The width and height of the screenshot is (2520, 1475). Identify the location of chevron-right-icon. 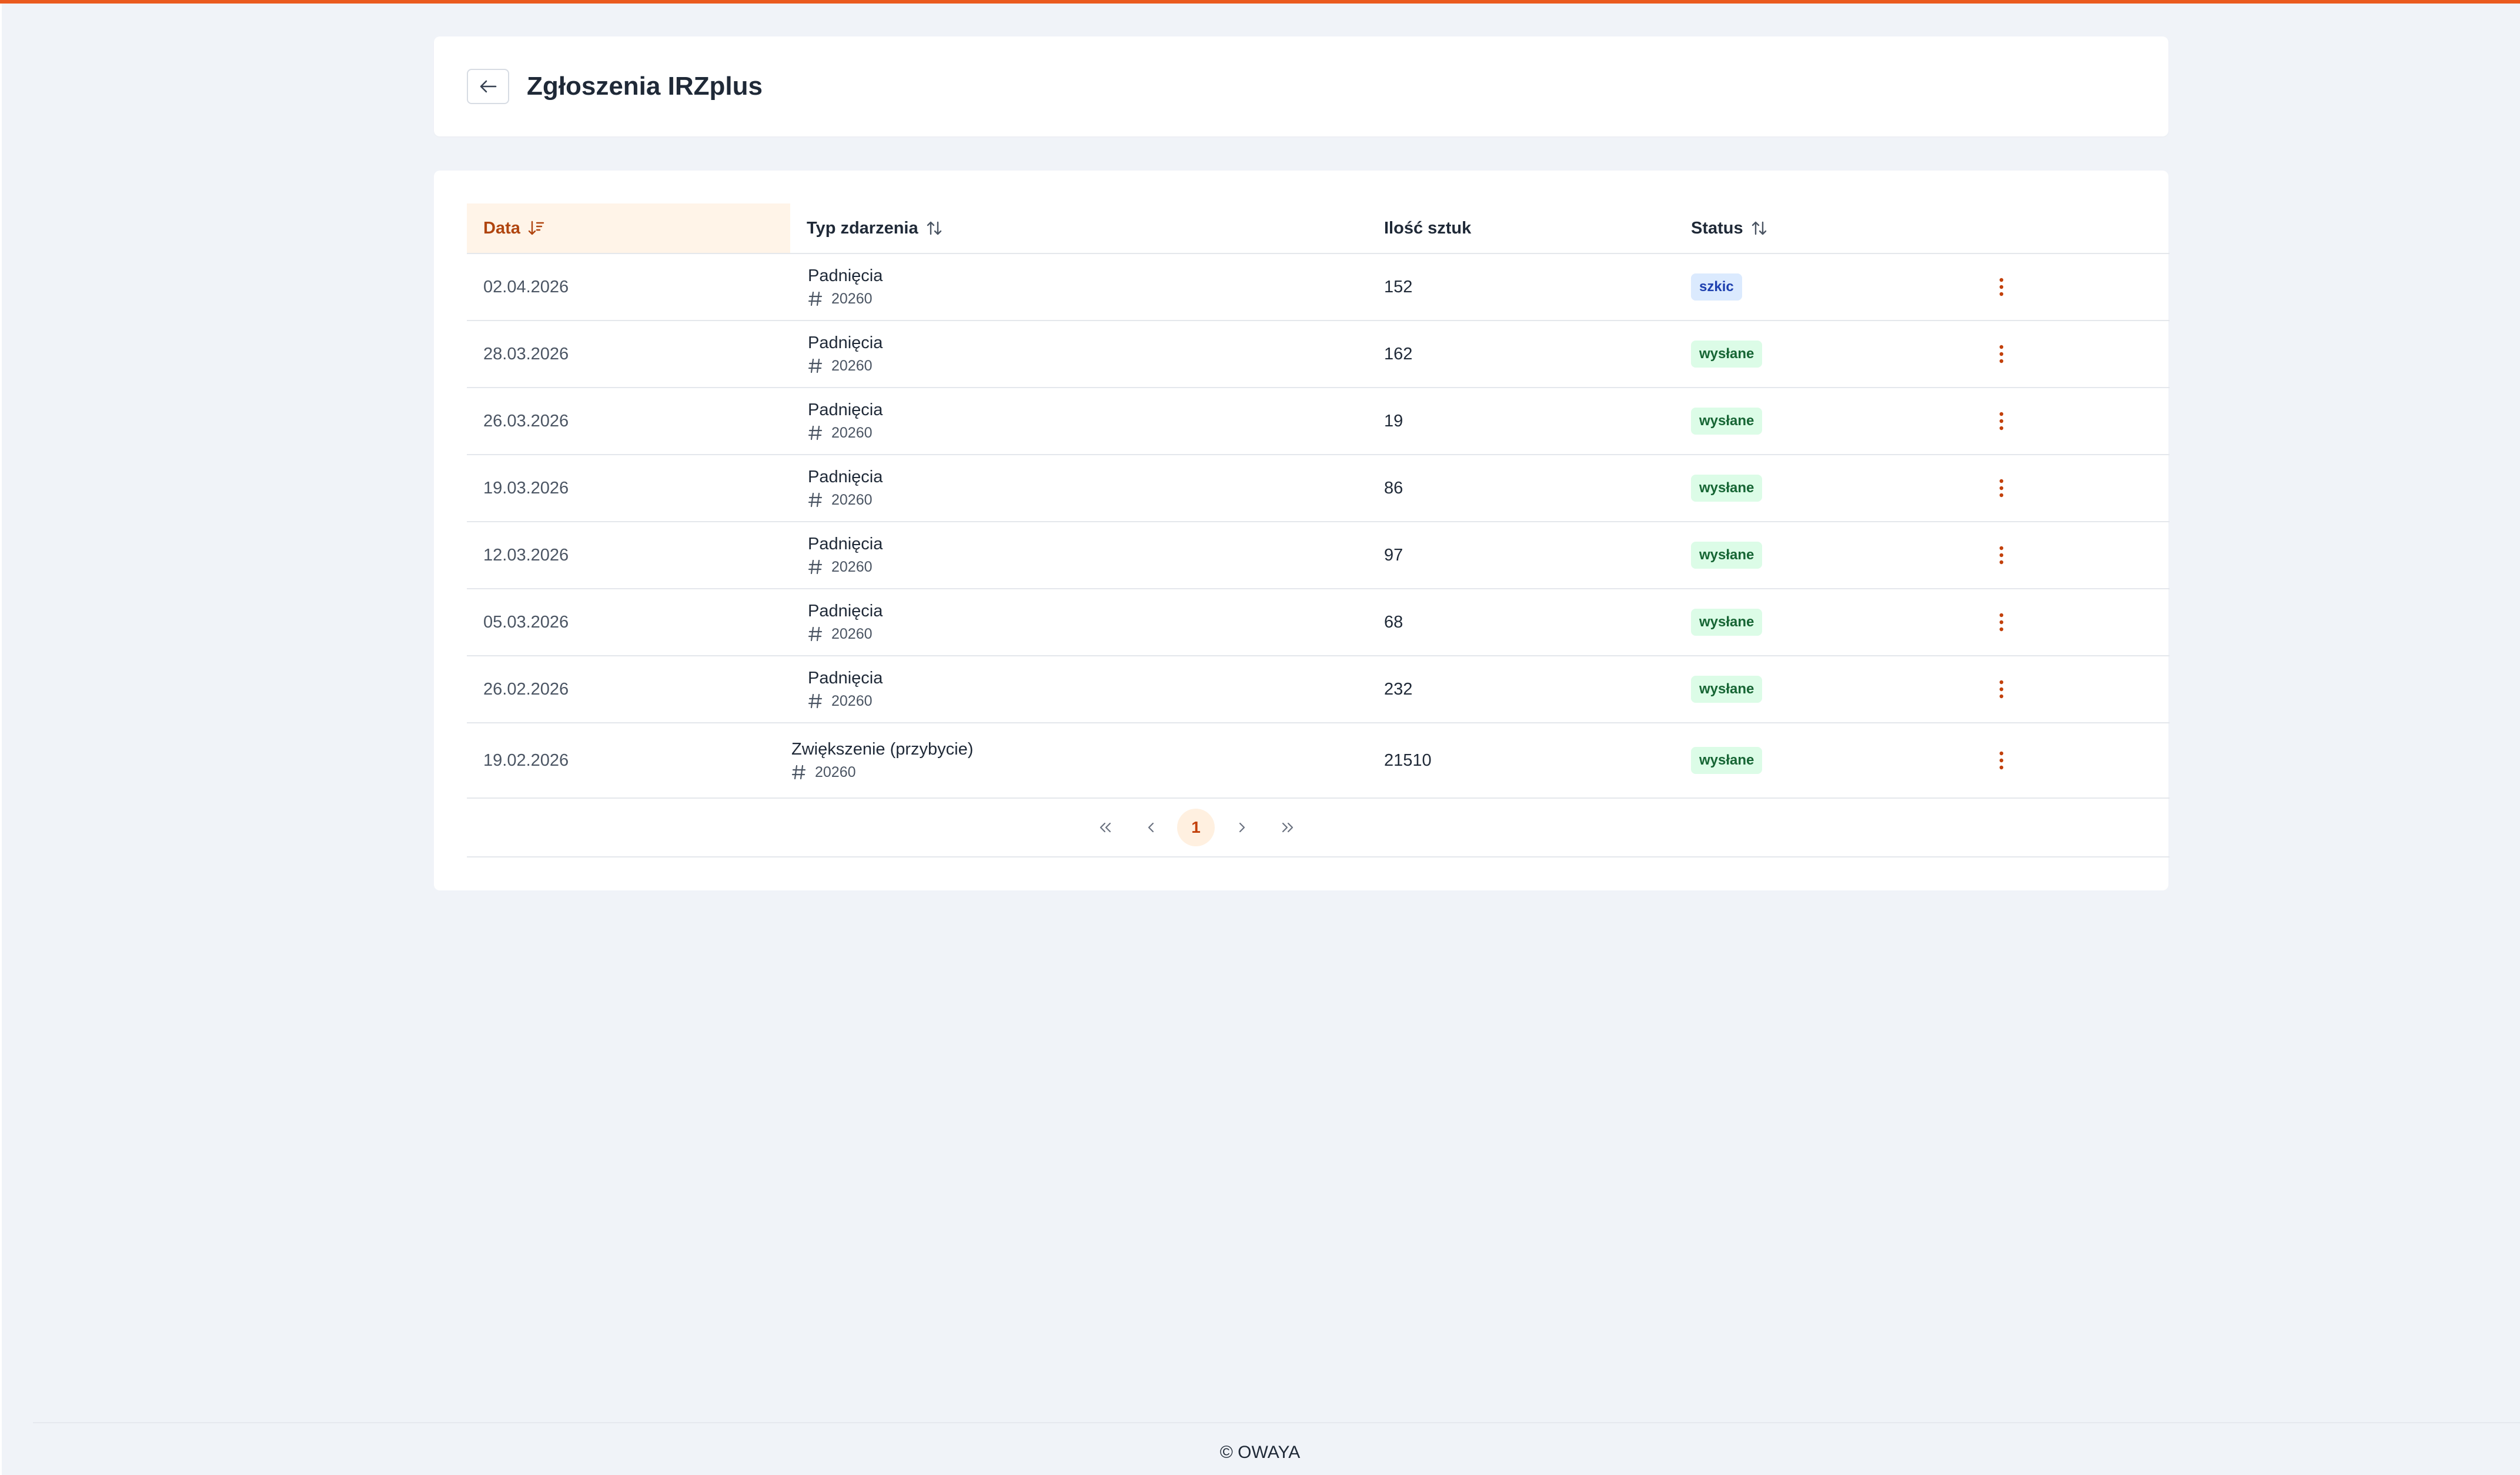
(1242, 827).